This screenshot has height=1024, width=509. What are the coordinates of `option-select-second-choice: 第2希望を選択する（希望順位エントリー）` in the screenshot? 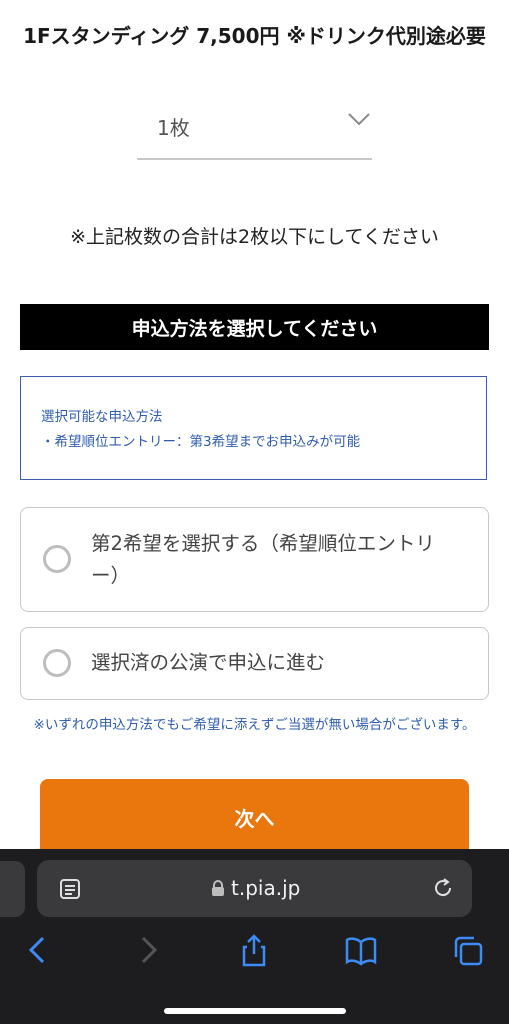 It's located at (254, 559).